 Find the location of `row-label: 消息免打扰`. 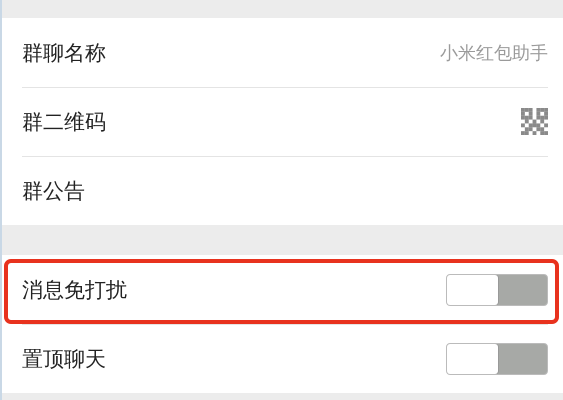

row-label: 消息免打扰 is located at coordinates (74, 290).